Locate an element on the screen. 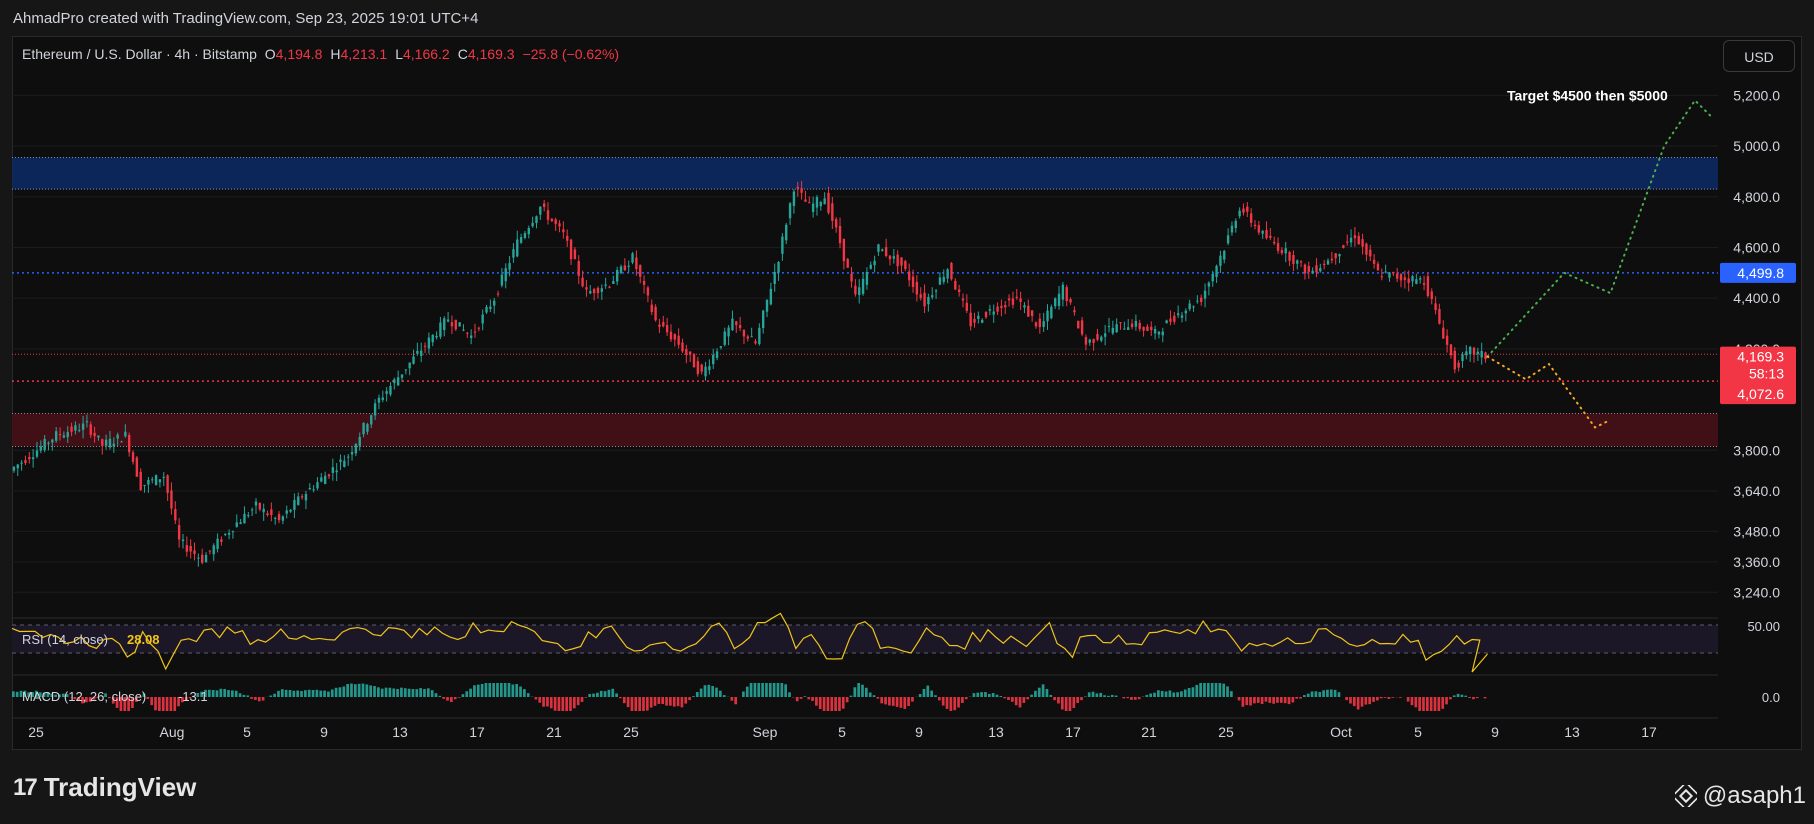 The height and width of the screenshot is (824, 1814). tradingview-brand: 17 TradingView is located at coordinates (104, 787).